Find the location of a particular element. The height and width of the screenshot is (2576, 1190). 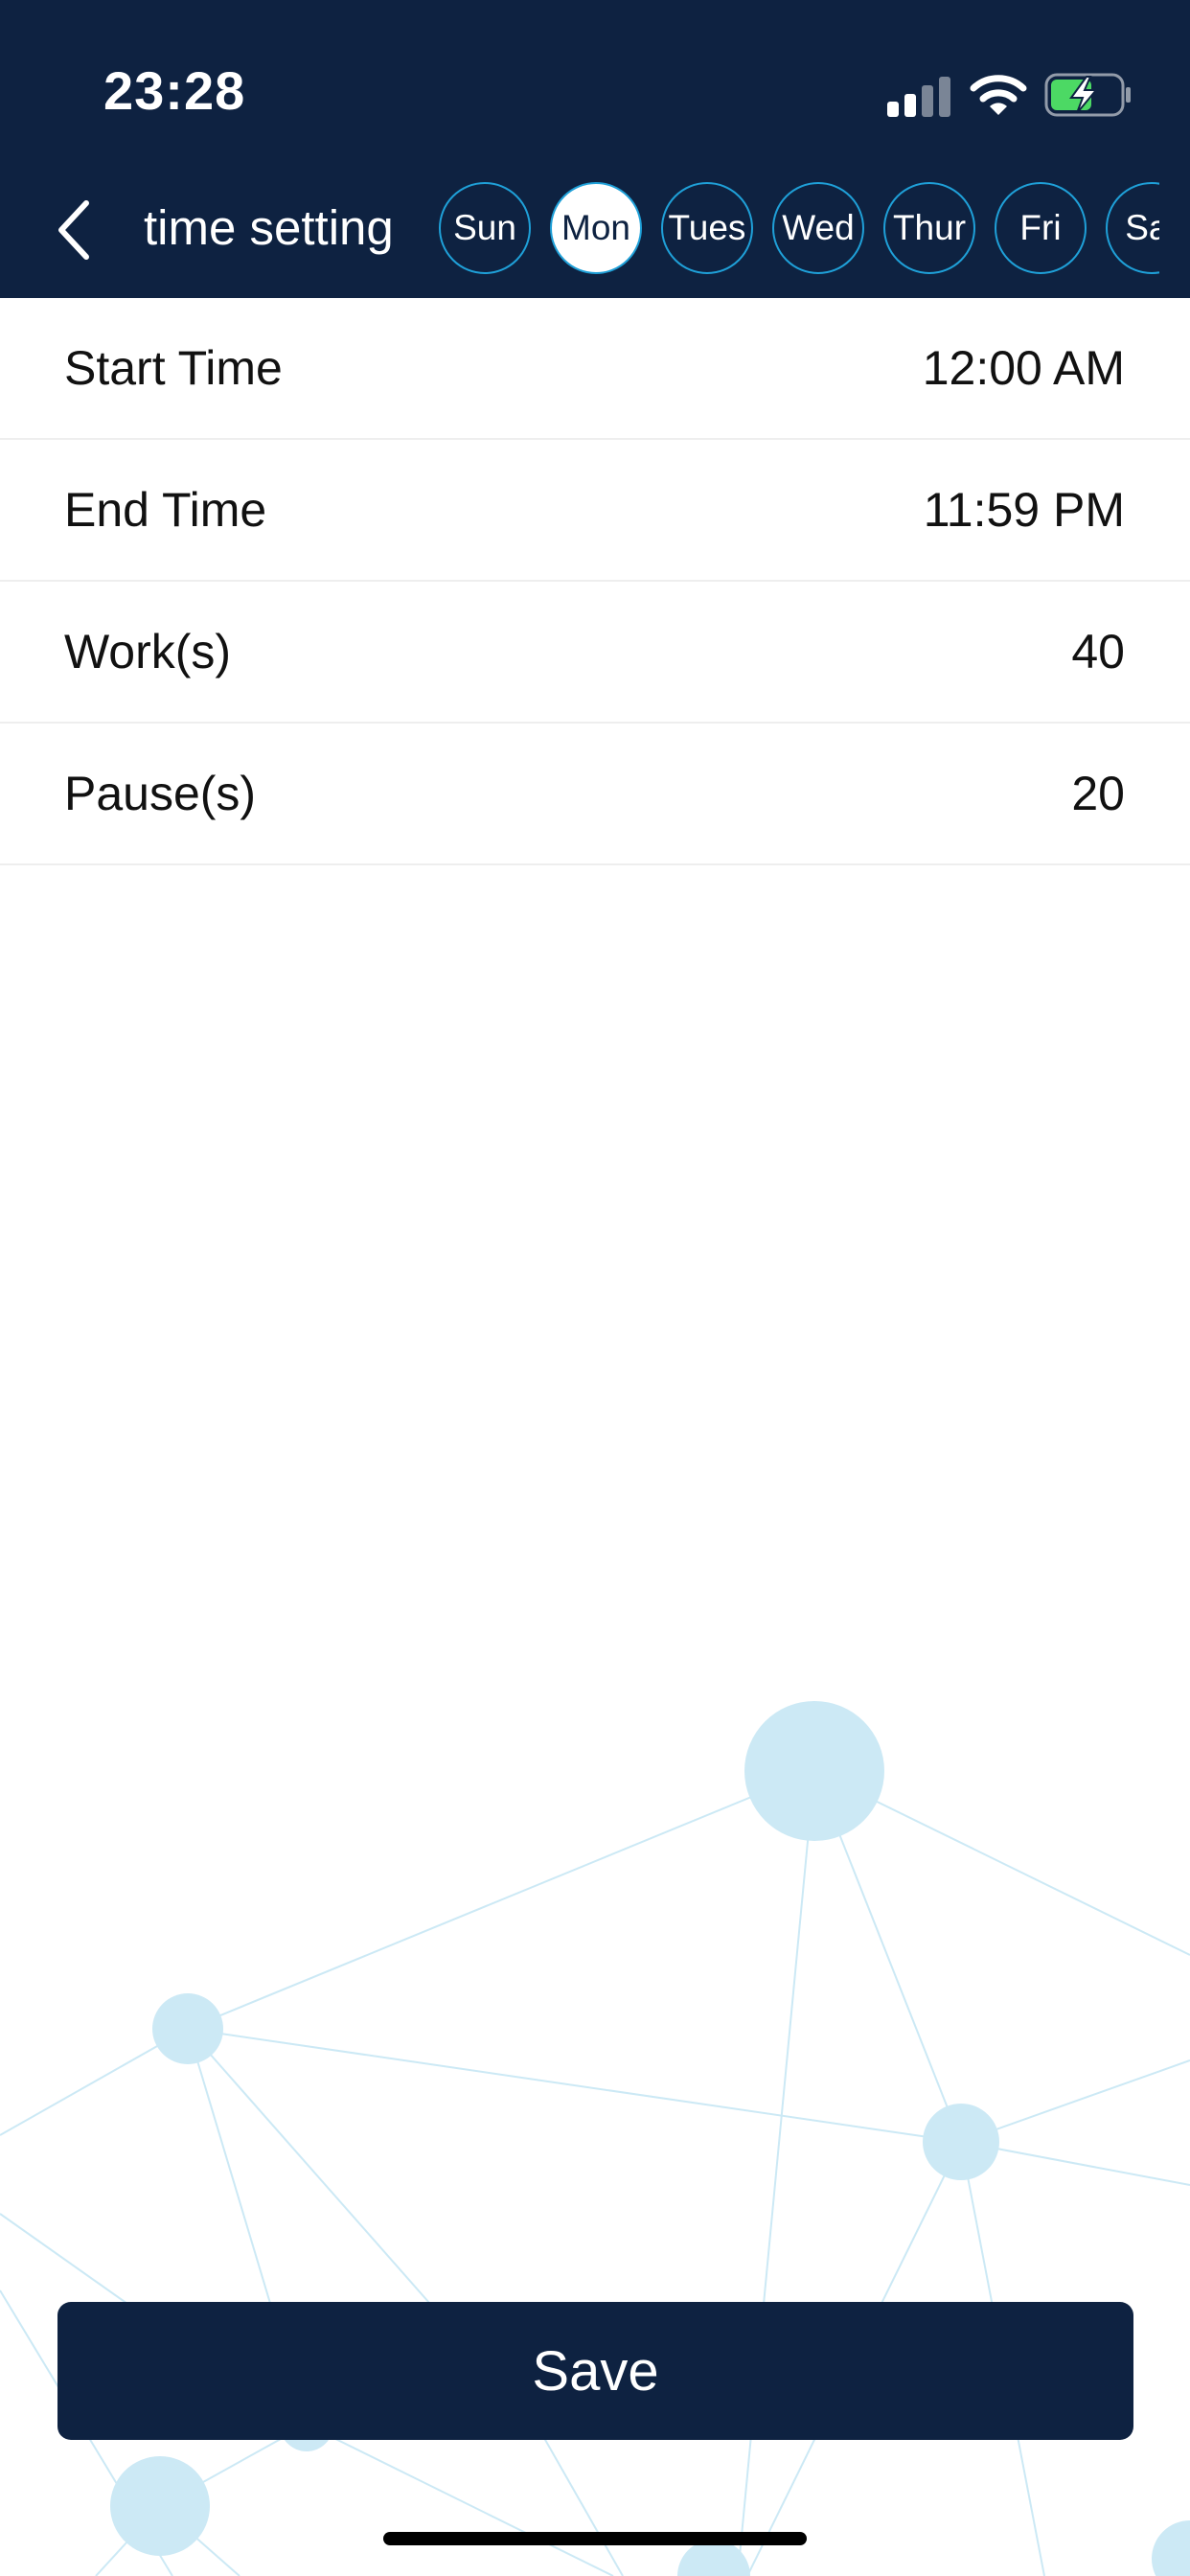

save-button: Save is located at coordinates (595, 2371).